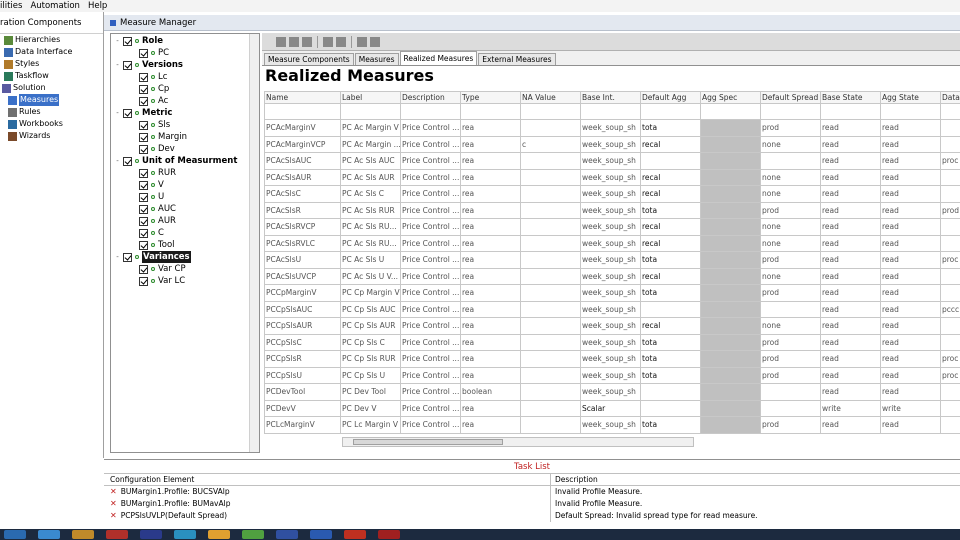  I want to click on component-item-wizards: Wizards, so click(51, 136).